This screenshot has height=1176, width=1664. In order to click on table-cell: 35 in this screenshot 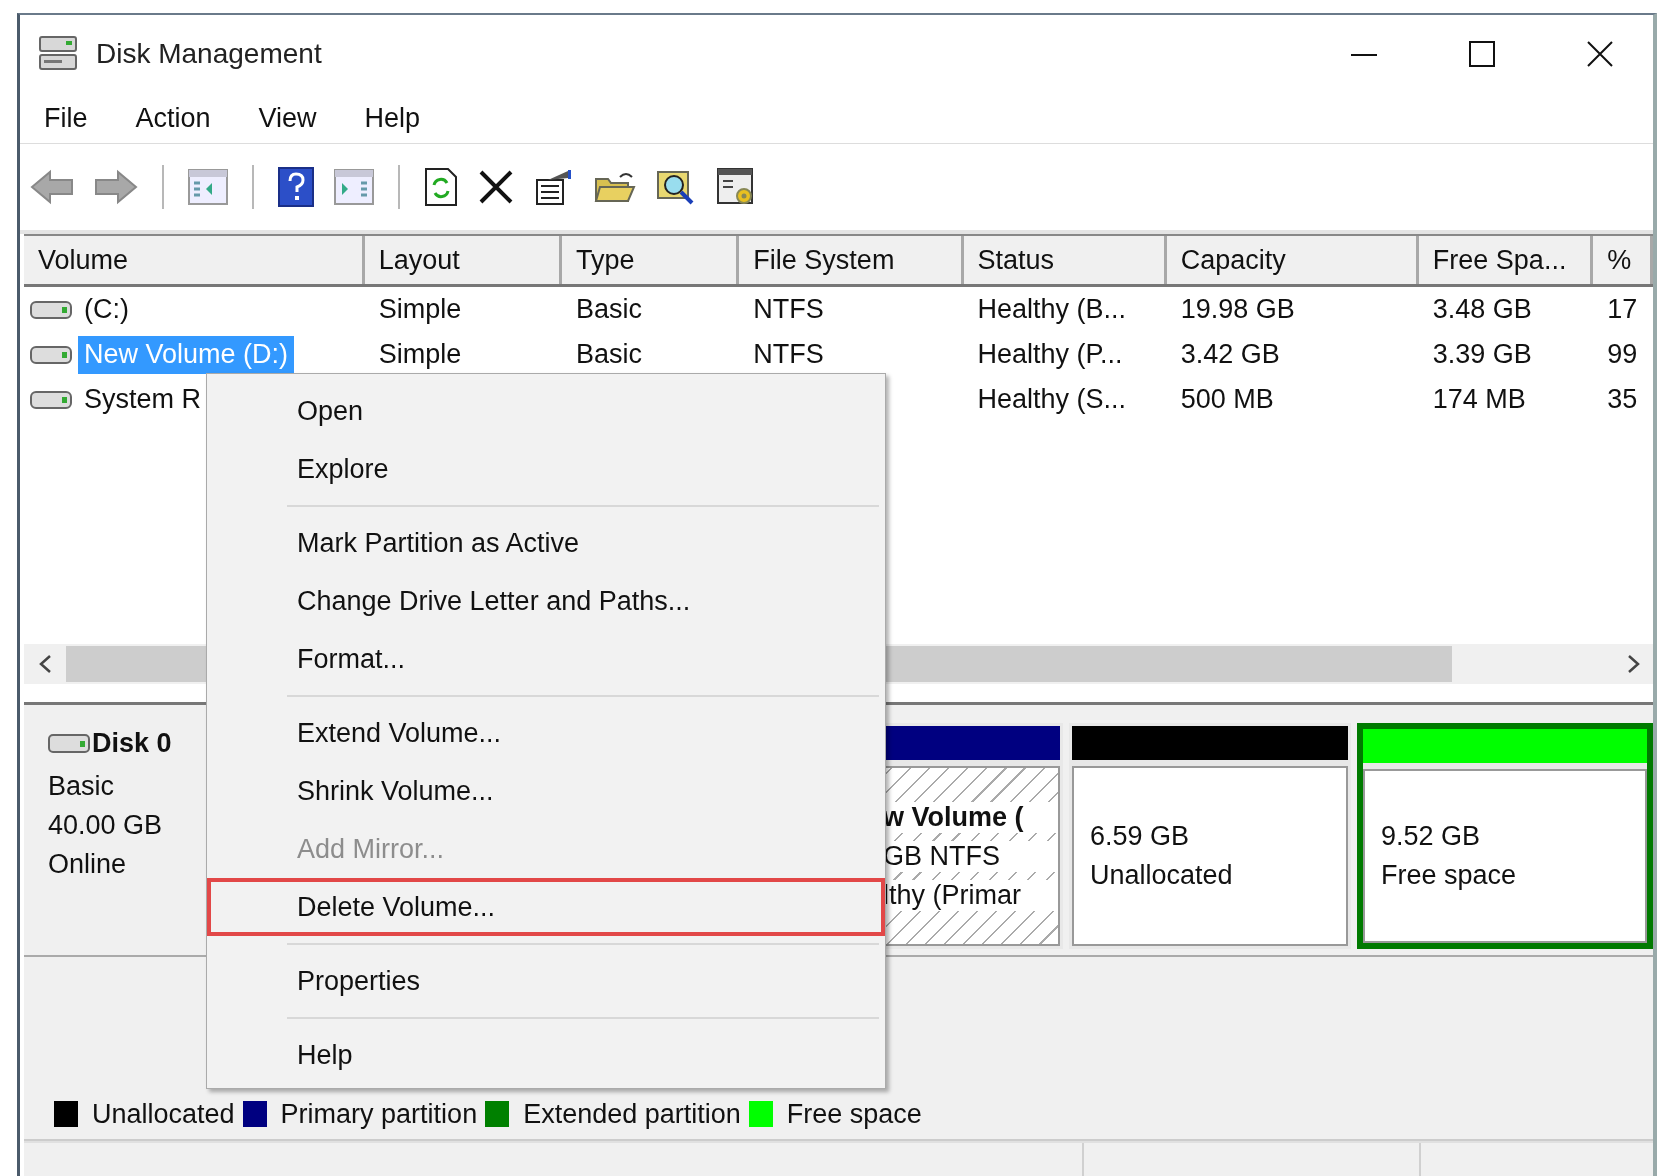, I will do `click(1622, 399)`.